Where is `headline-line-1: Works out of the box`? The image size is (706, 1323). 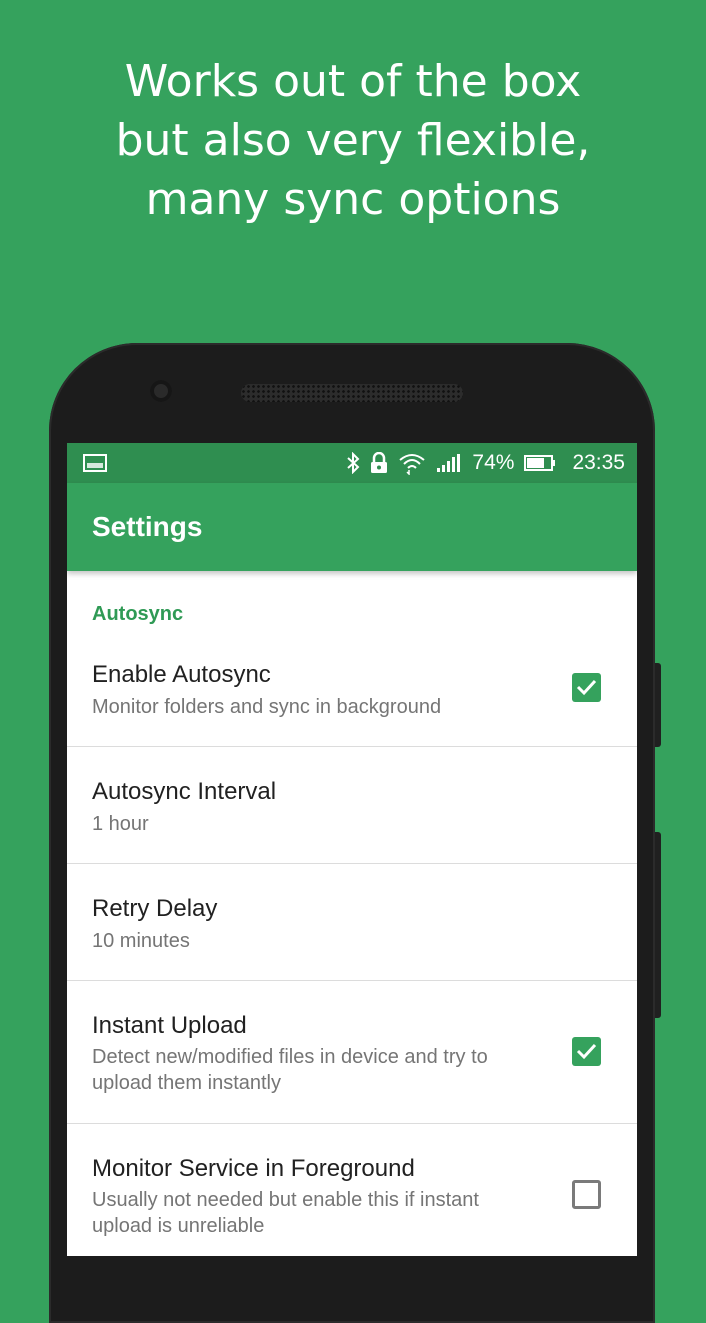 headline-line-1: Works out of the box is located at coordinates (353, 81).